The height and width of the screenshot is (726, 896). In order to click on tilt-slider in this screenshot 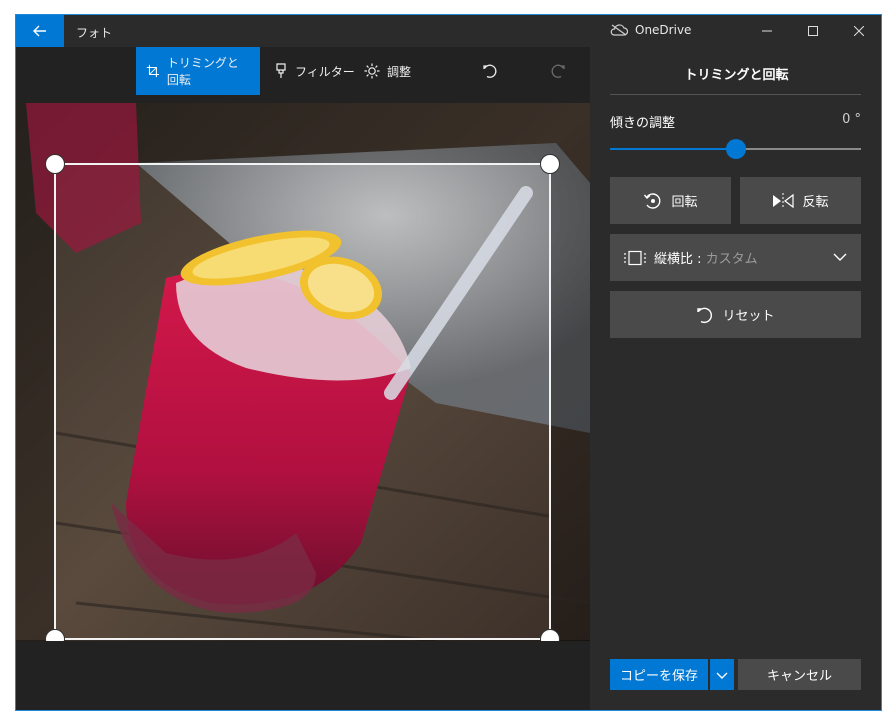, I will do `click(735, 149)`.